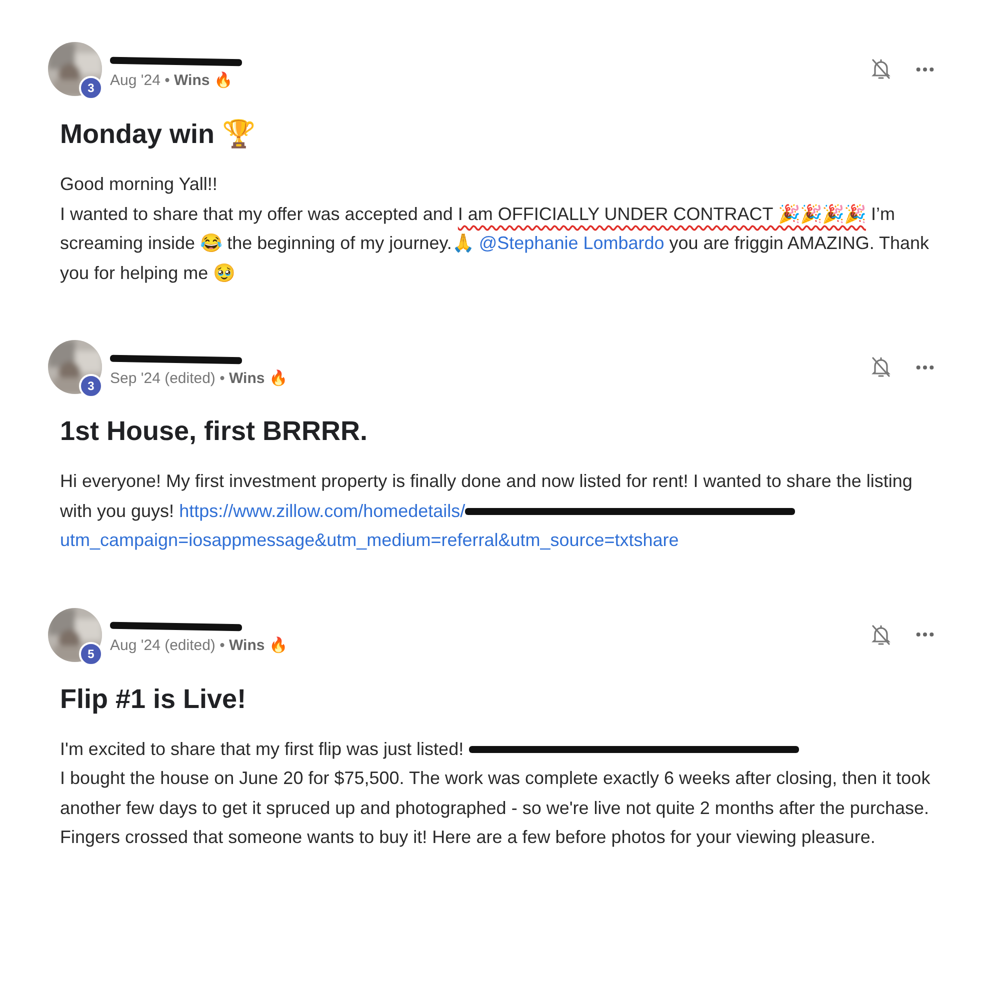 This screenshot has height=1000, width=1000. What do you see at coordinates (487, 511) in the screenshot?
I see `post-text: Hi everyone! My first investment property is finally done and now listed for rent! I wanted to share the listing with you guys! https://www.zillow.com/homedetails/ utm_campaign=iosappmessage&utm_medium=referral&utm_source=txtshare` at bounding box center [487, 511].